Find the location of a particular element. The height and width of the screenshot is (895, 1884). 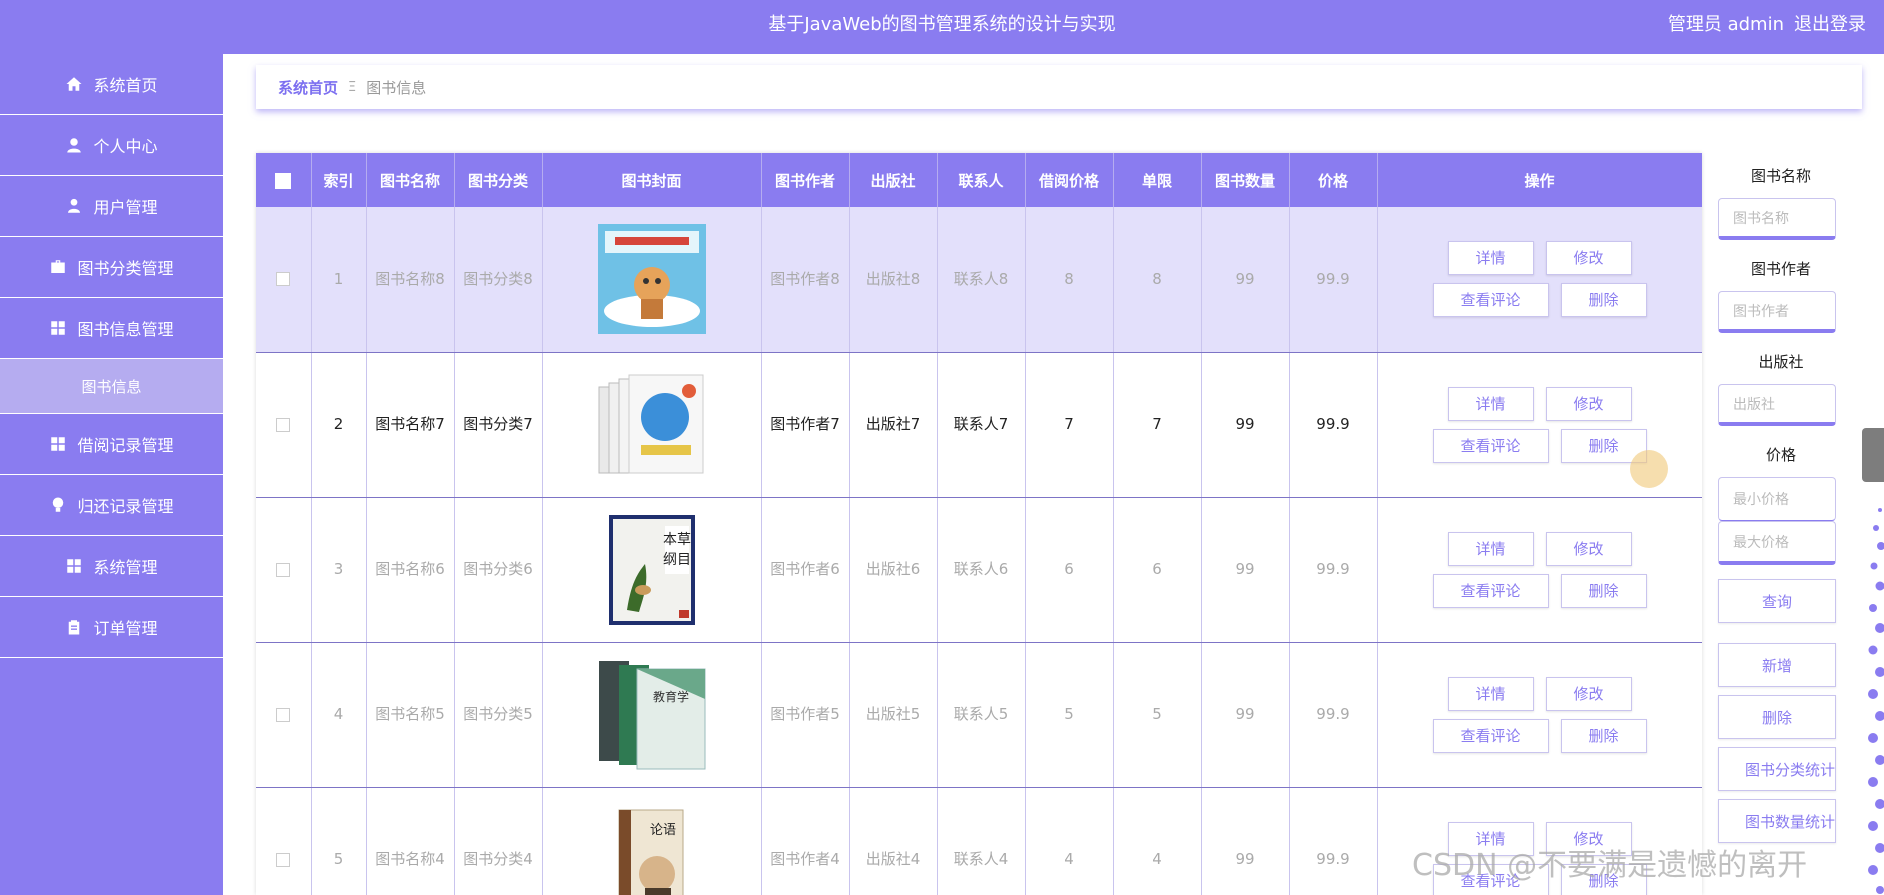

svg-text: 教育学 is located at coordinates (670, 696).